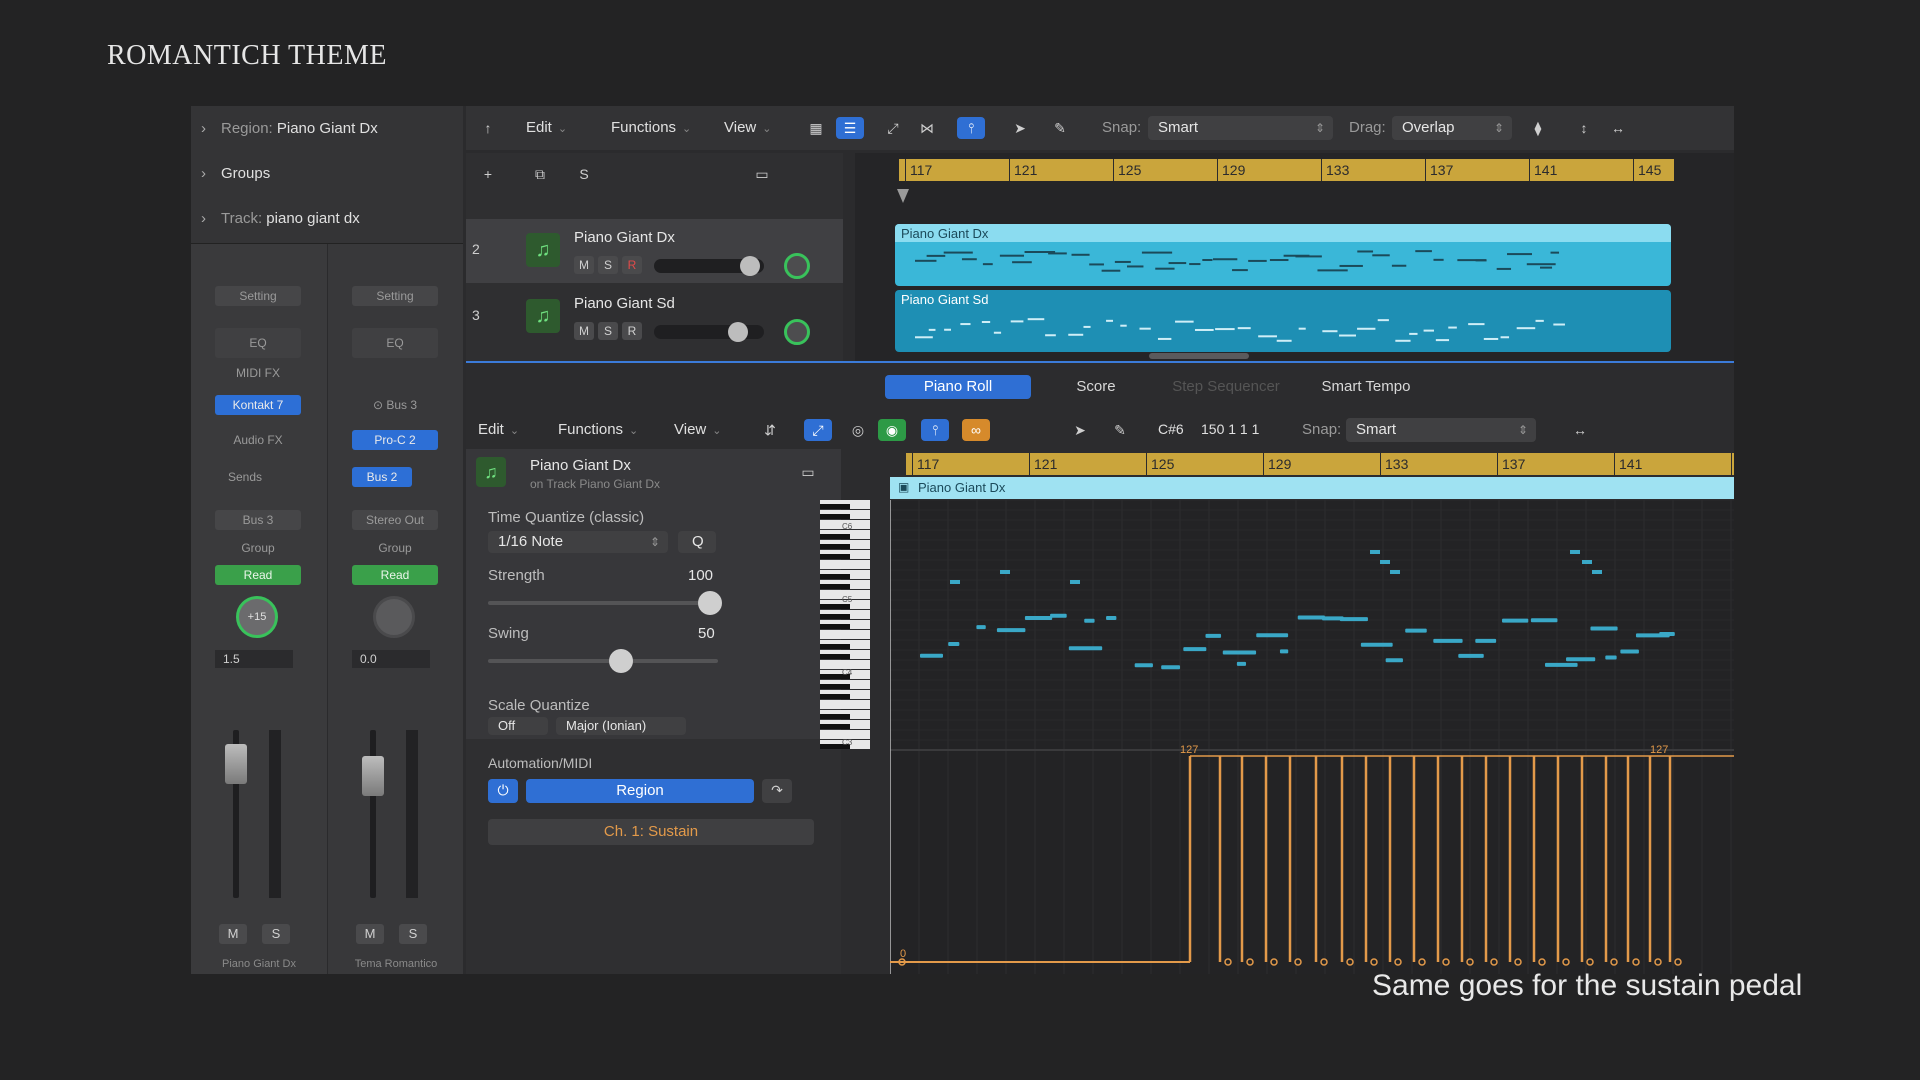 This screenshot has width=1920, height=1080. Describe the element at coordinates (503, 791) in the screenshot. I see `power-icon: ⏻` at that location.